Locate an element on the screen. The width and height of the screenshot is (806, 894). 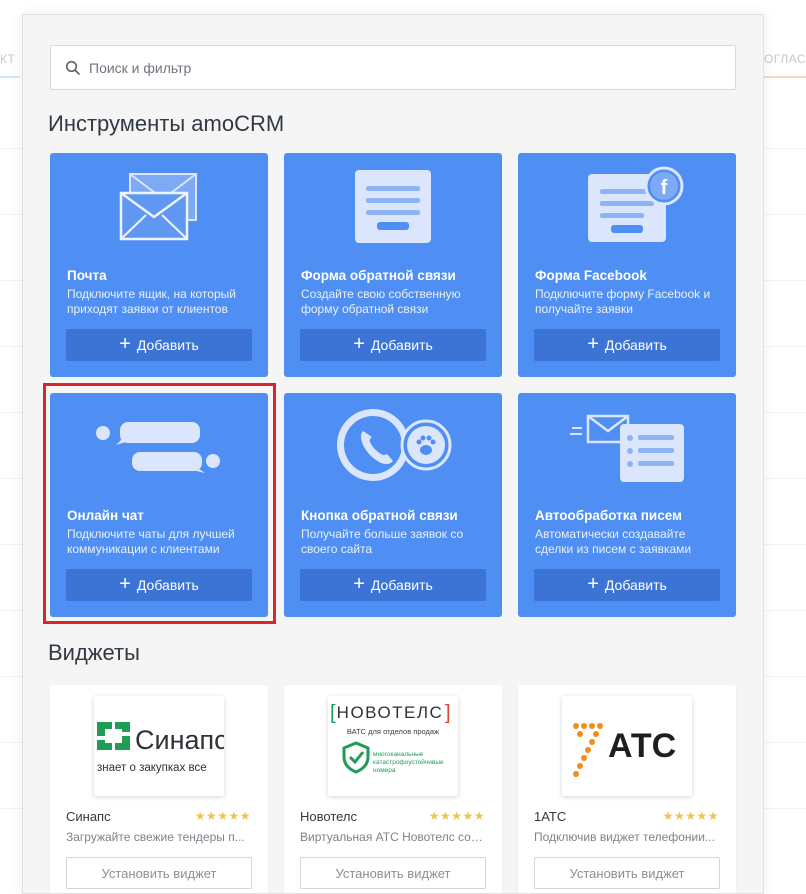
search-box is located at coordinates (393, 67).